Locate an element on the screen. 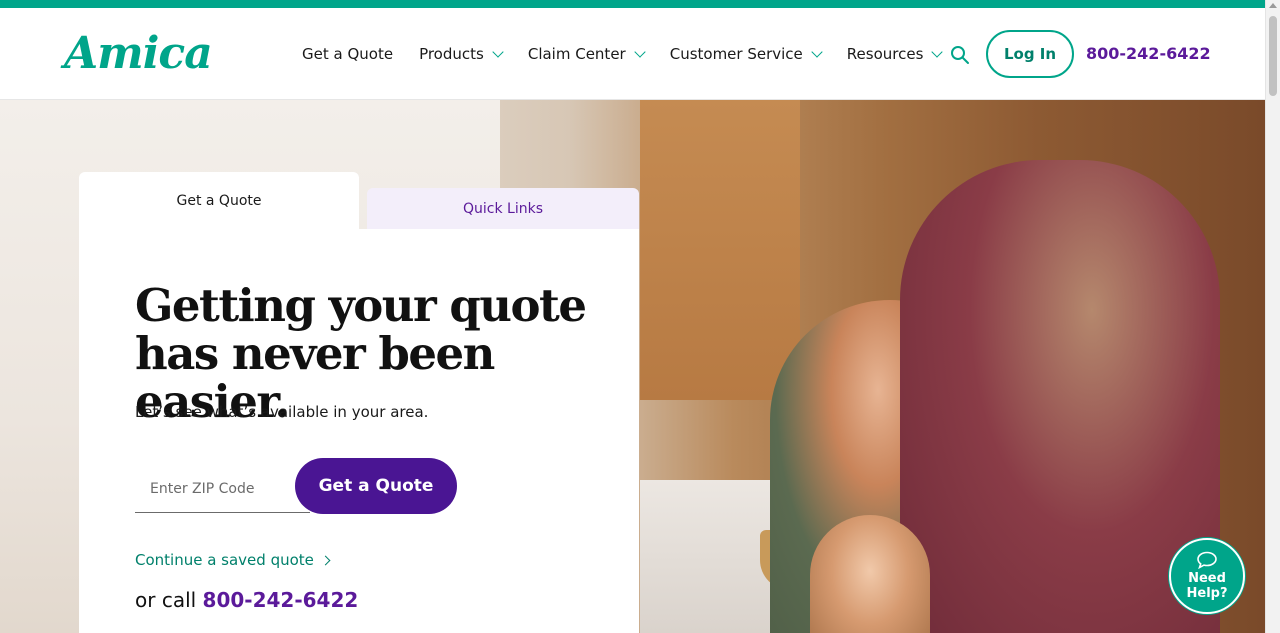  help-line-1: Need is located at coordinates (1207, 578).